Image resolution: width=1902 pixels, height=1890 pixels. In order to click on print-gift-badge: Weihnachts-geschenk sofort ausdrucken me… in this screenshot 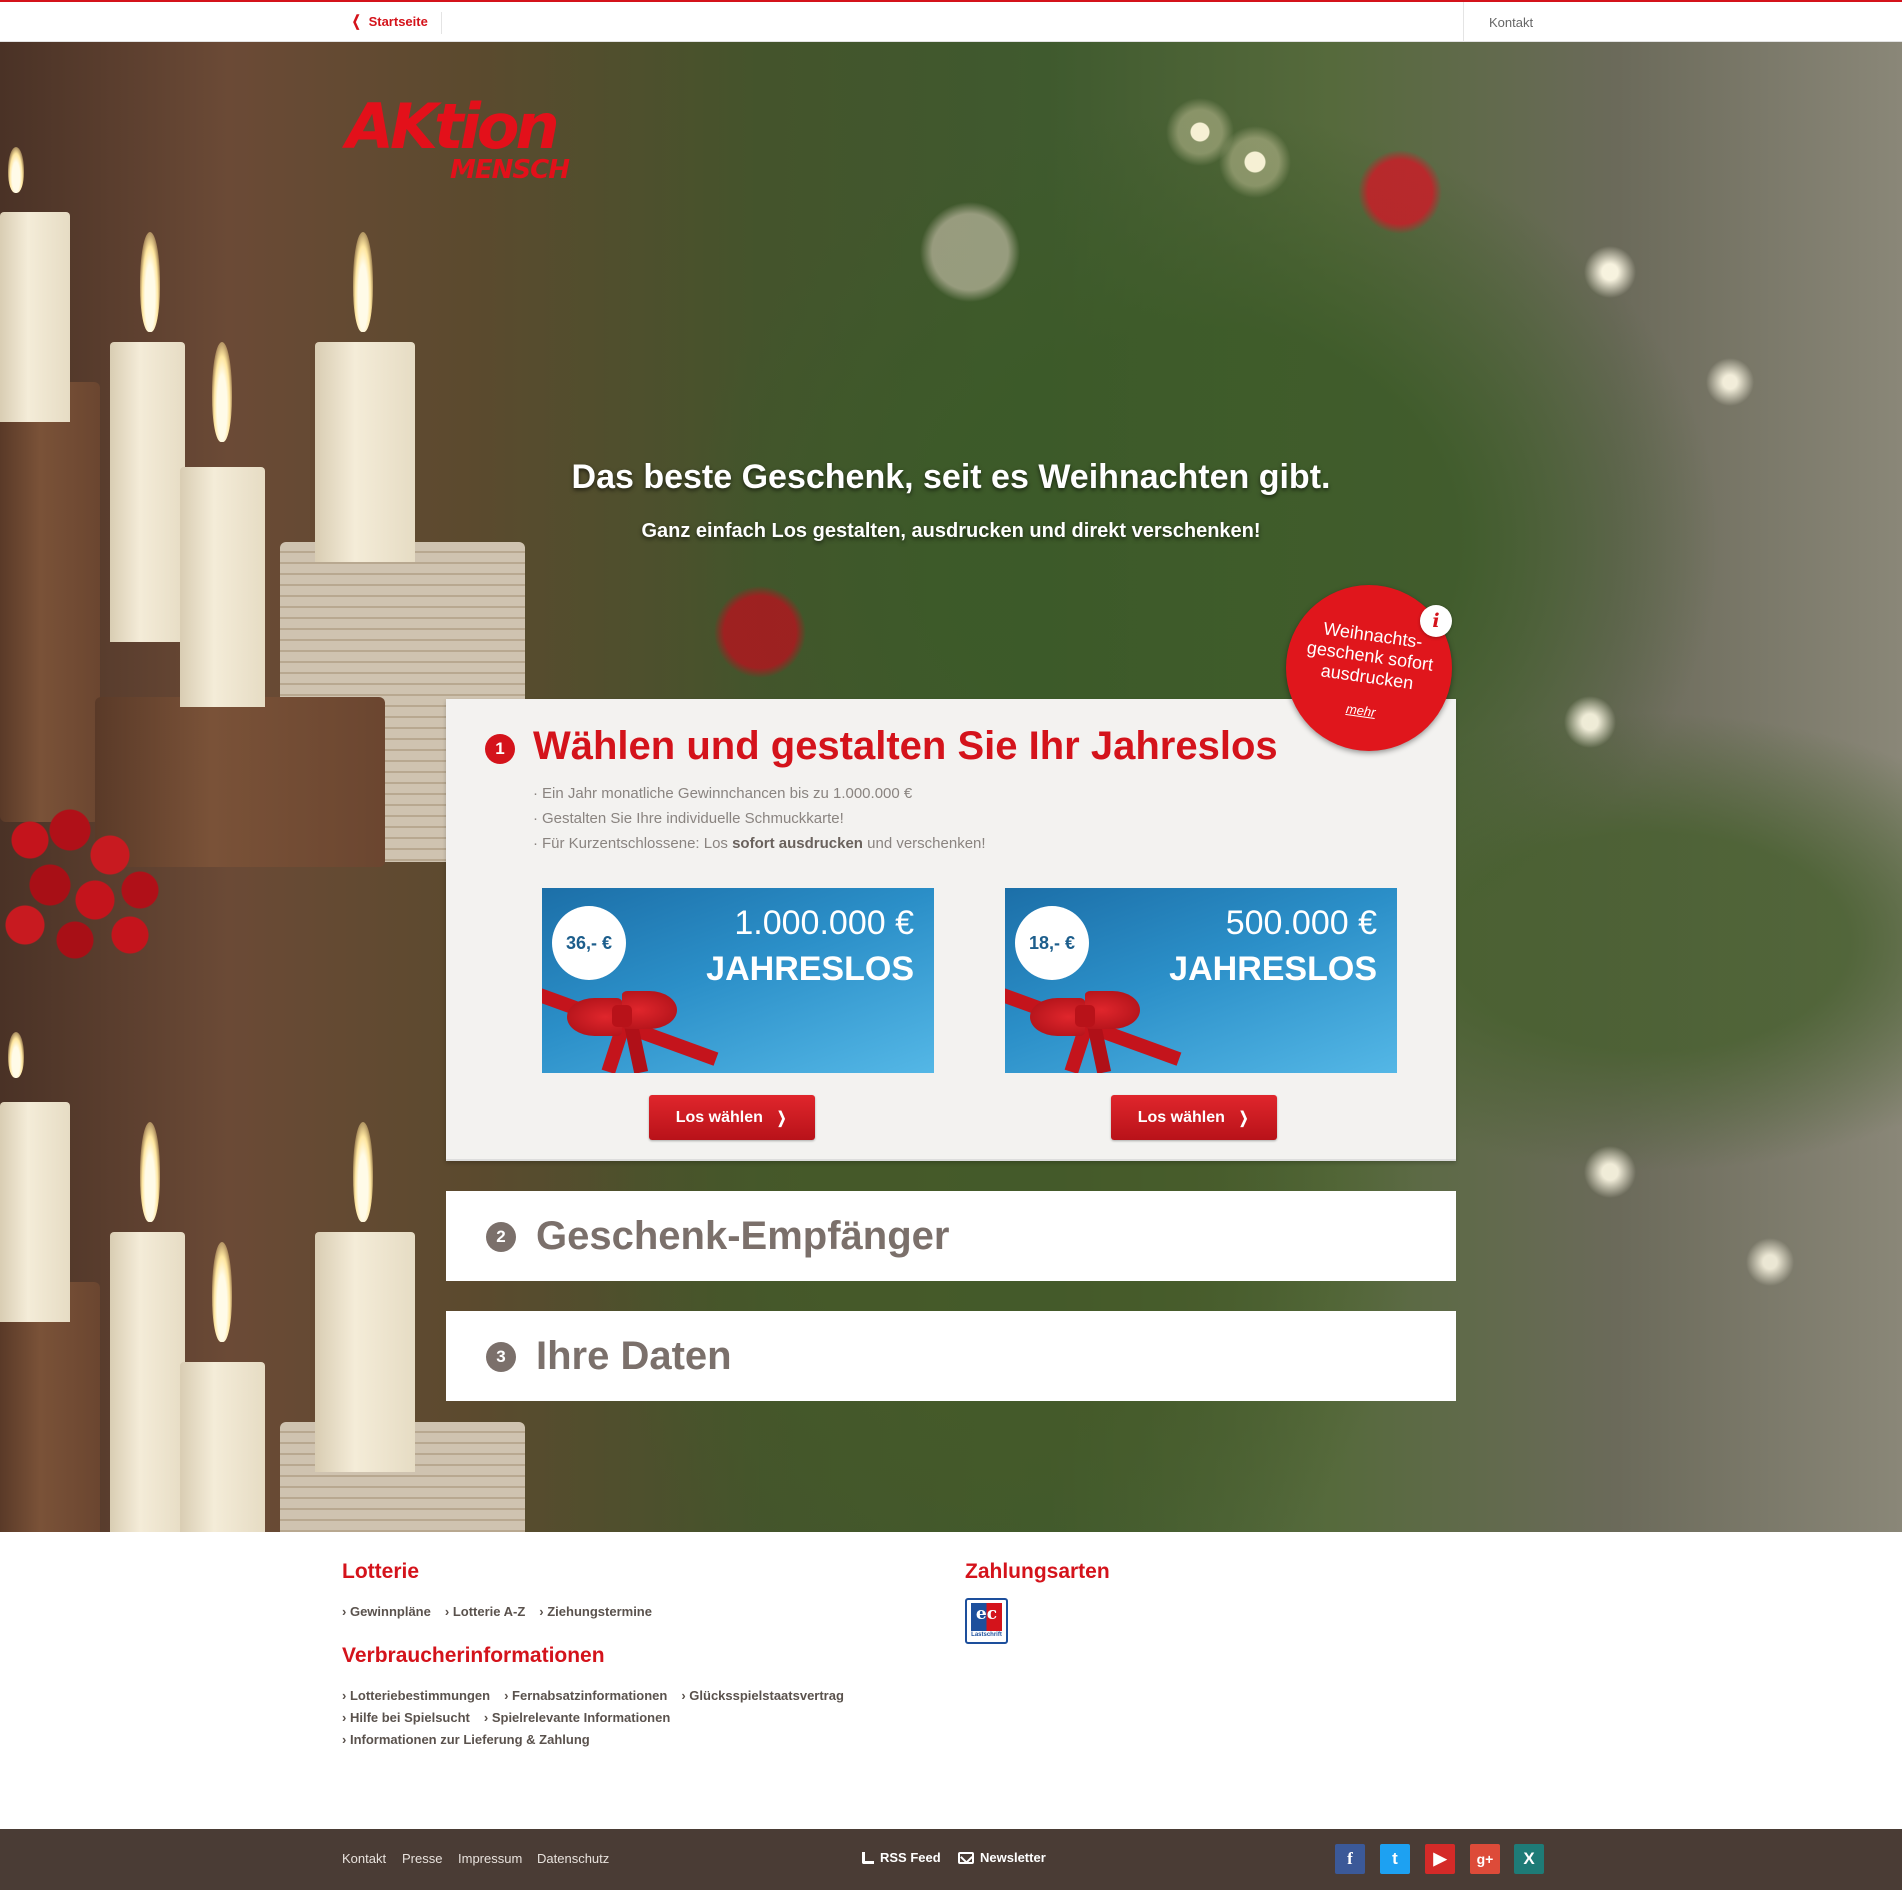, I will do `click(1369, 668)`.